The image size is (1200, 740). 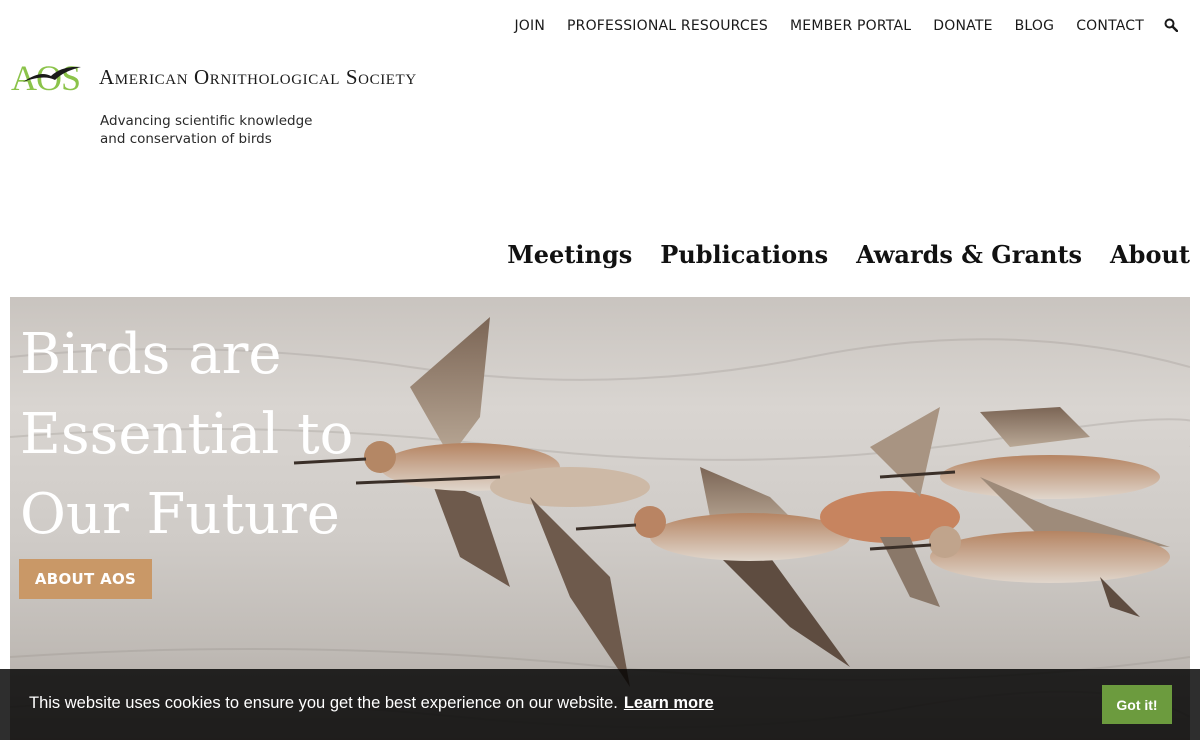 I want to click on professional-resources-link: PROFESSIONAL RESOURCES, so click(x=667, y=26).